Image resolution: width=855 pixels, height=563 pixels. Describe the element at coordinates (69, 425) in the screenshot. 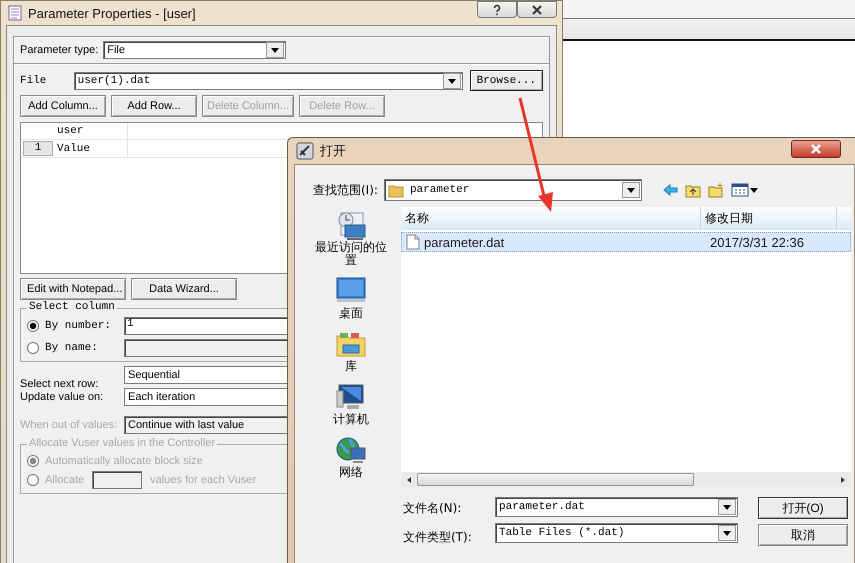

I see `field-label: When out of values:` at that location.